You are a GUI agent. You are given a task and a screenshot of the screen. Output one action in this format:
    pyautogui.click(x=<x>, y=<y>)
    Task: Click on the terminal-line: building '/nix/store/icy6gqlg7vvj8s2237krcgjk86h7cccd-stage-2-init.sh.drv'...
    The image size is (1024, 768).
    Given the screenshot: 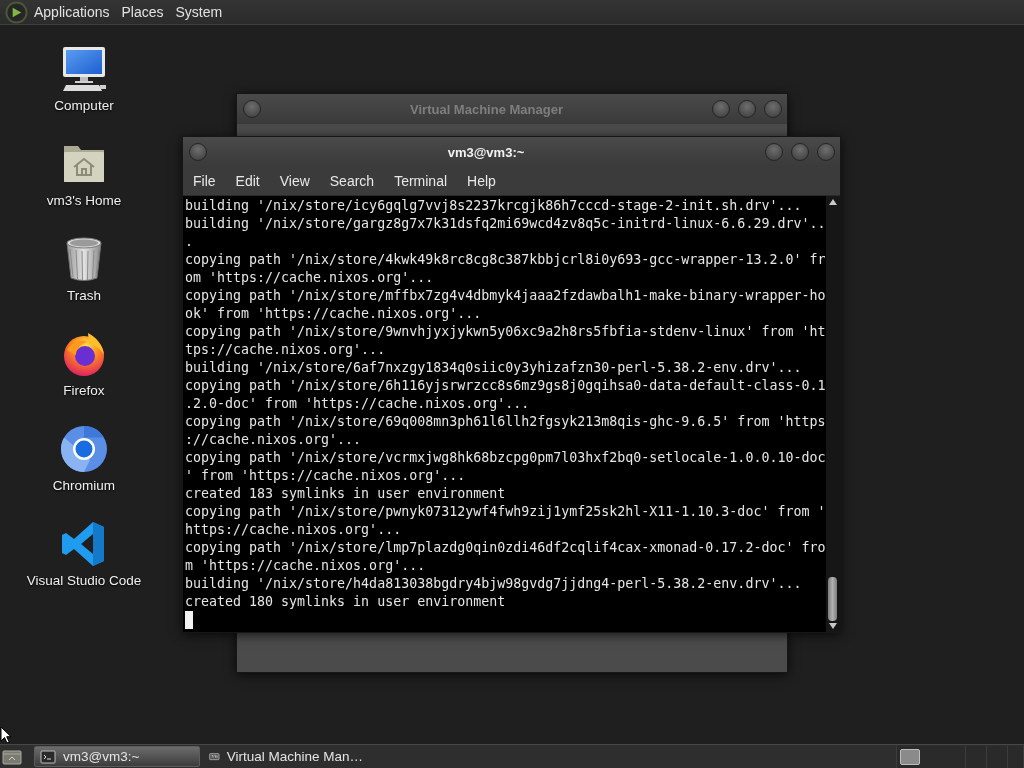 What is the action you would take?
    pyautogui.click(x=493, y=206)
    